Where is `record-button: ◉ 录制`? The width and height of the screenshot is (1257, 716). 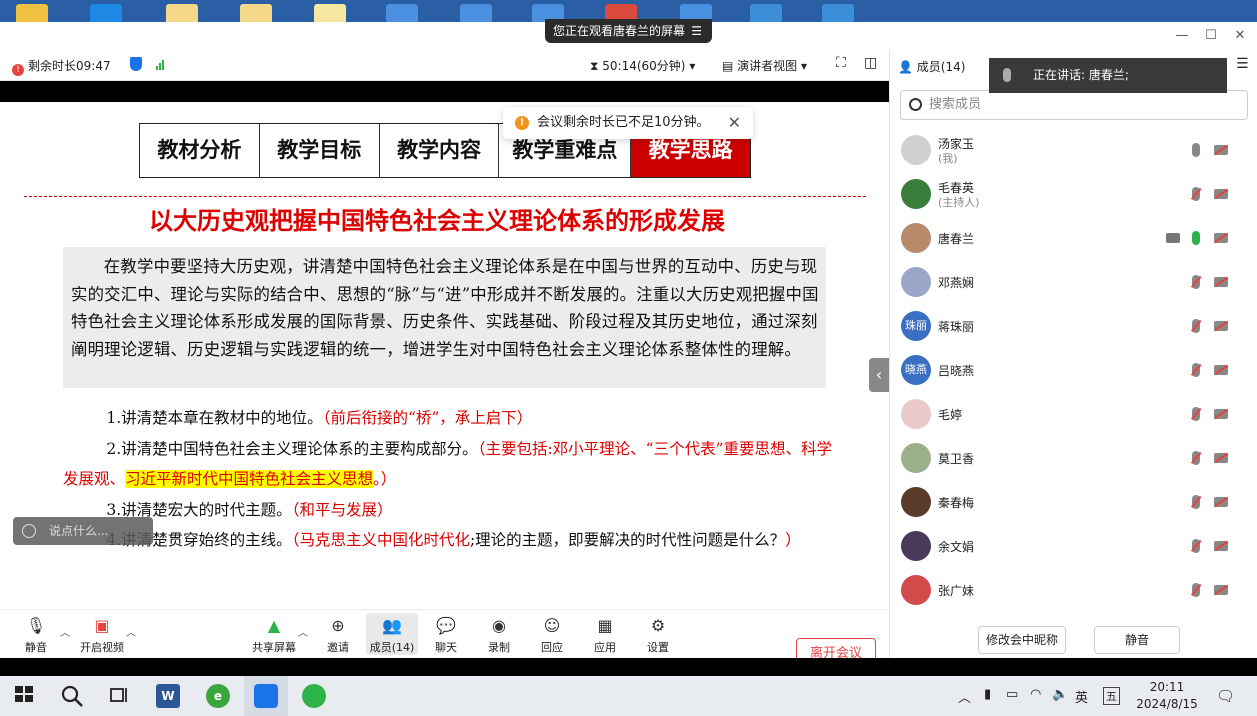
record-button: ◉ 录制 is located at coordinates (499, 635).